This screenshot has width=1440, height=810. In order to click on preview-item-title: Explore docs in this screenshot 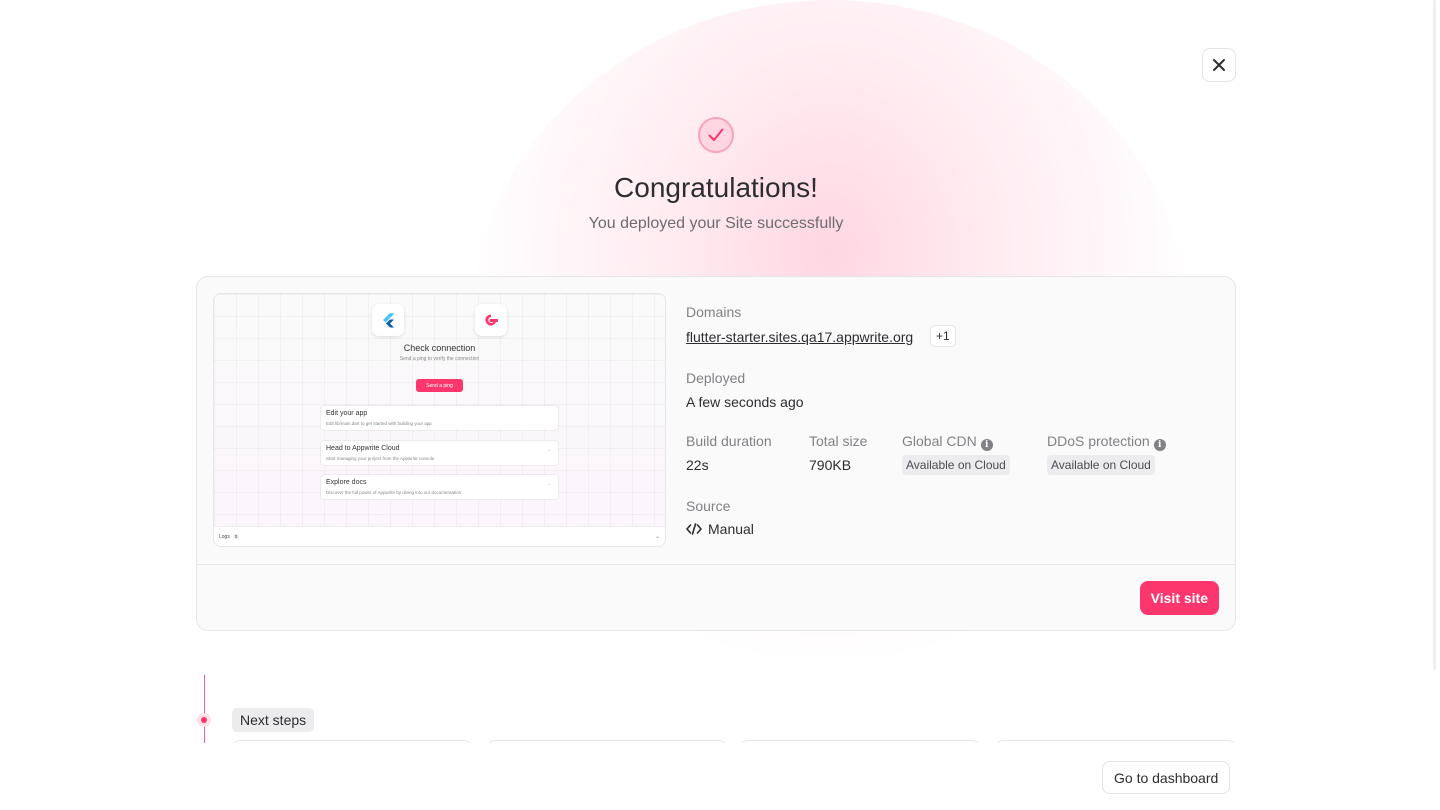, I will do `click(346, 482)`.